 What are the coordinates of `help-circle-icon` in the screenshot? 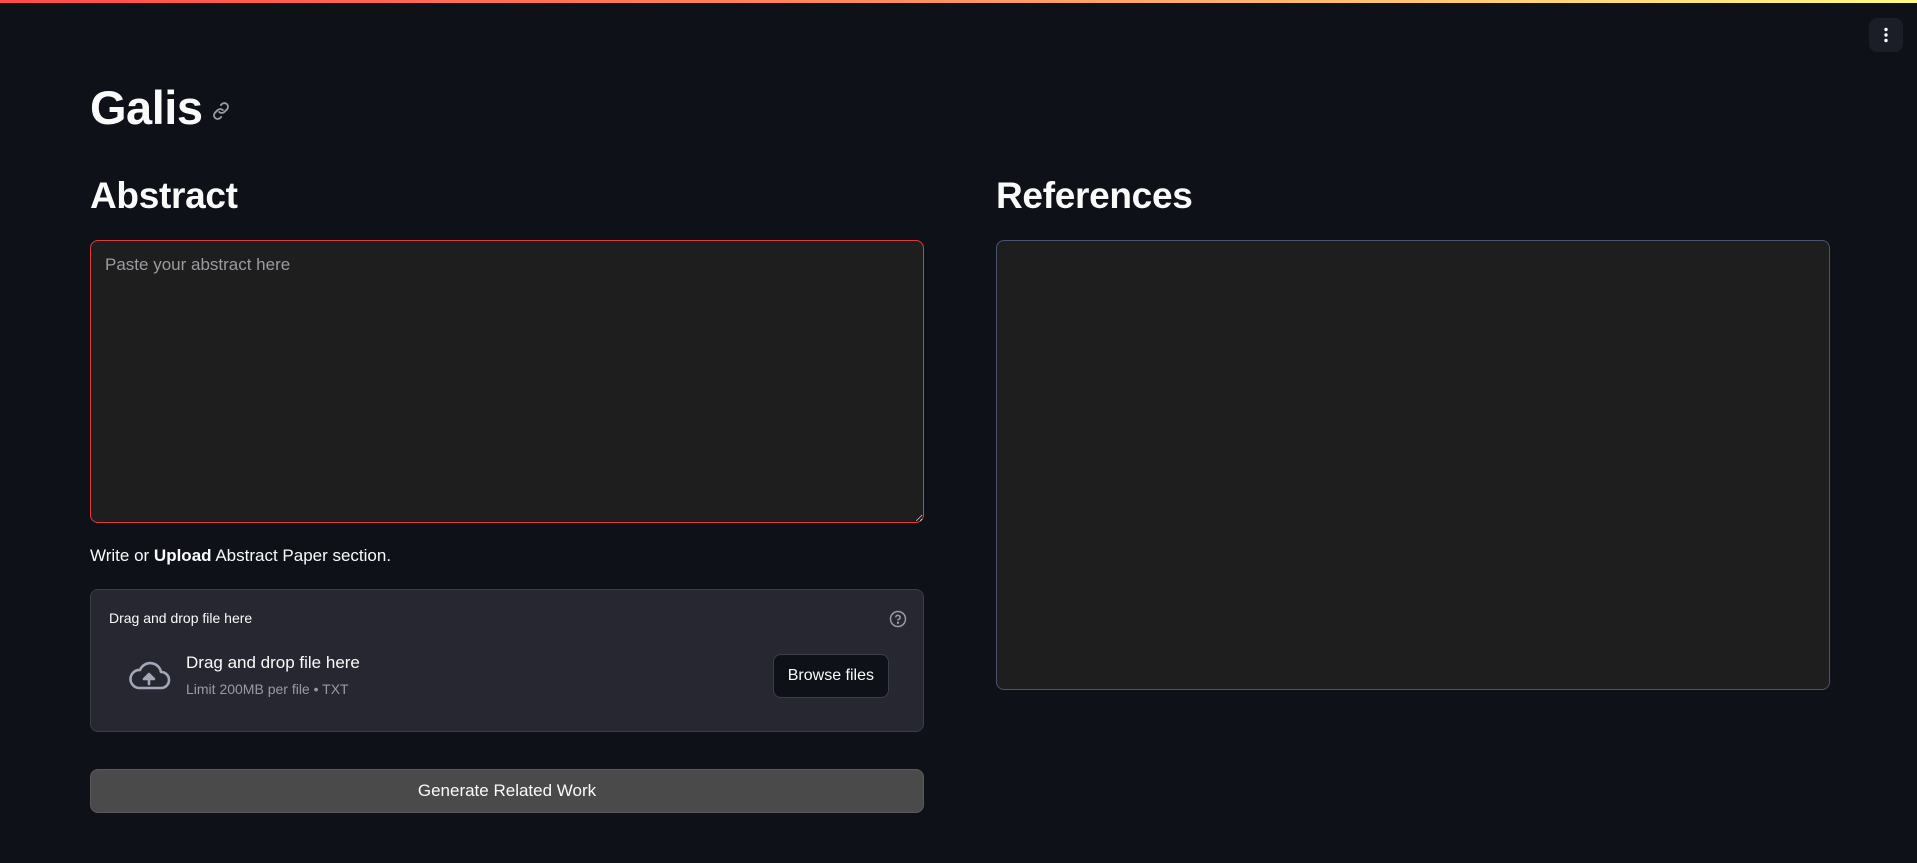 It's located at (898, 619).